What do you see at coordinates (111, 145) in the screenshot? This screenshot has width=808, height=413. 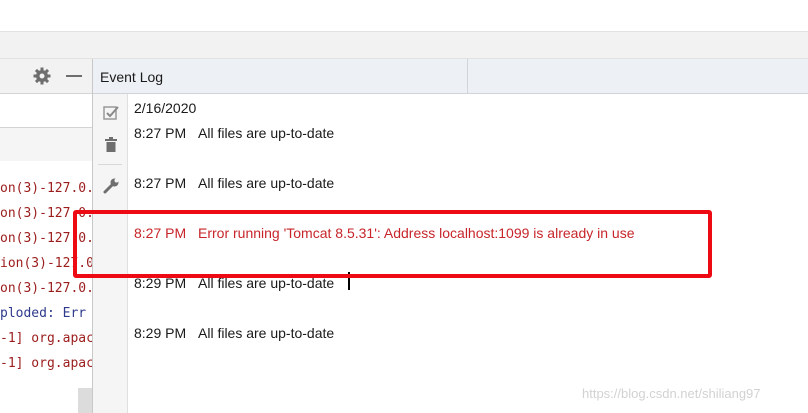 I see `trash-icon` at bounding box center [111, 145].